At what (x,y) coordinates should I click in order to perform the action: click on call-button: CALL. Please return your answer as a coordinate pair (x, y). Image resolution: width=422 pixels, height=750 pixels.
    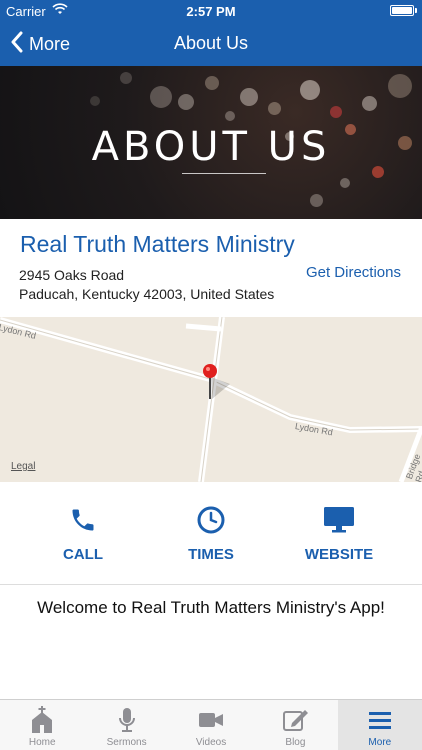
    Looking at the image, I should click on (83, 533).